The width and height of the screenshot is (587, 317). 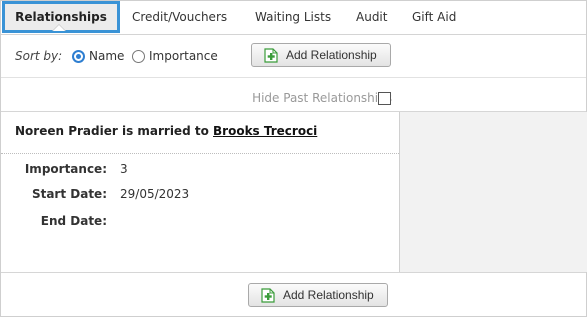 What do you see at coordinates (39, 56) in the screenshot?
I see `sort-label: Sort by:` at bounding box center [39, 56].